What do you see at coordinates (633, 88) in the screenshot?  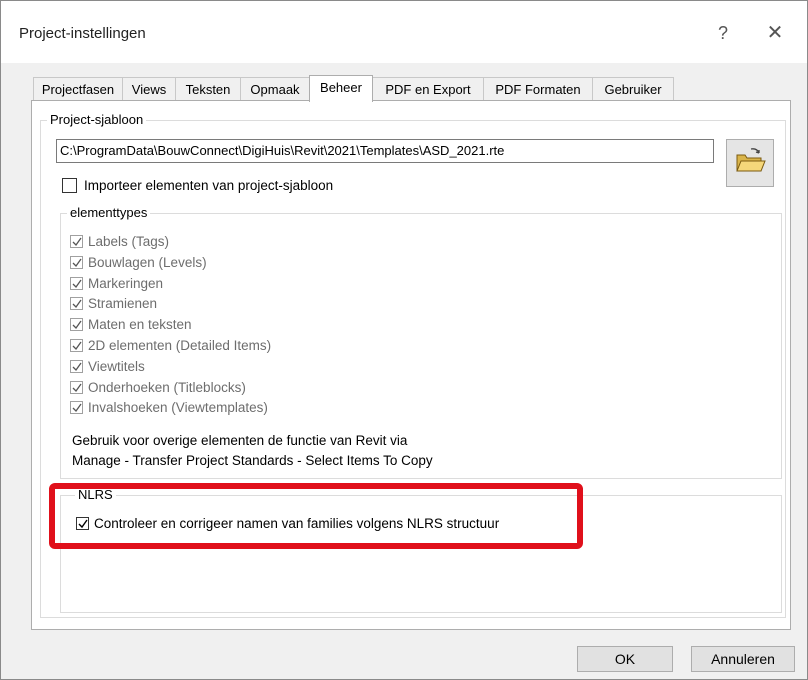 I see `tab-gebruiker: Gebruiker` at bounding box center [633, 88].